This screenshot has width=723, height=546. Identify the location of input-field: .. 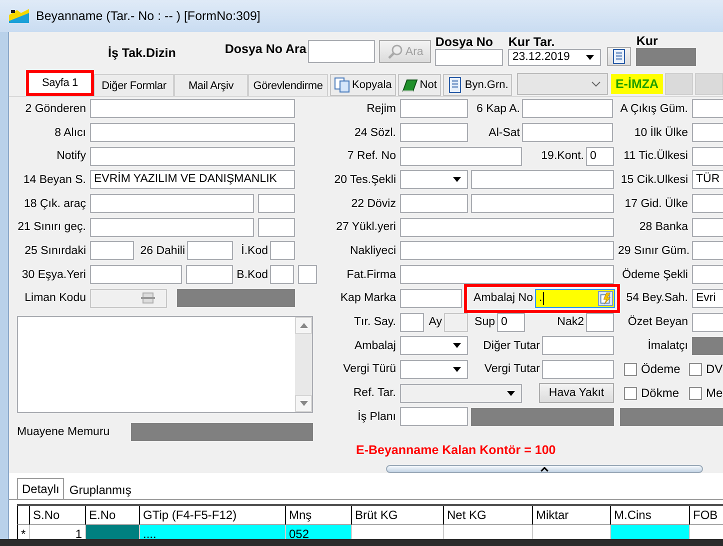
(575, 298).